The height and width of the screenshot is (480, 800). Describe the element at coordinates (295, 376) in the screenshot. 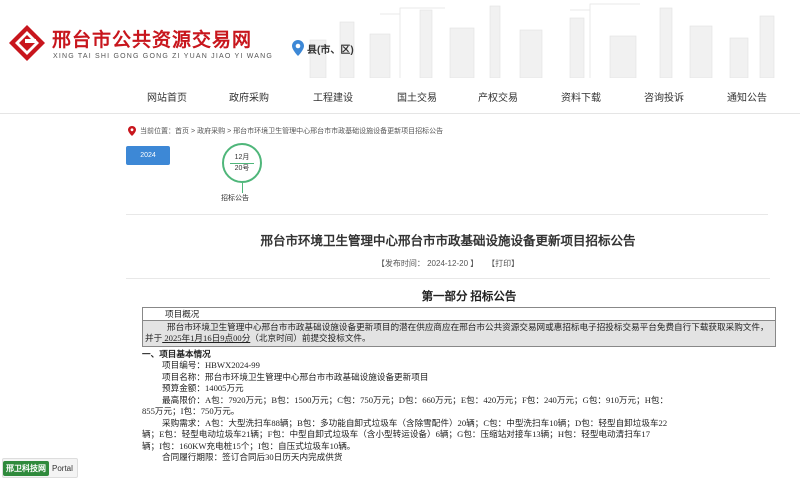

I see `project-name: 项目名称：邢台市环境卫生管理中心邢台市市政基础设施设备更新项目` at that location.